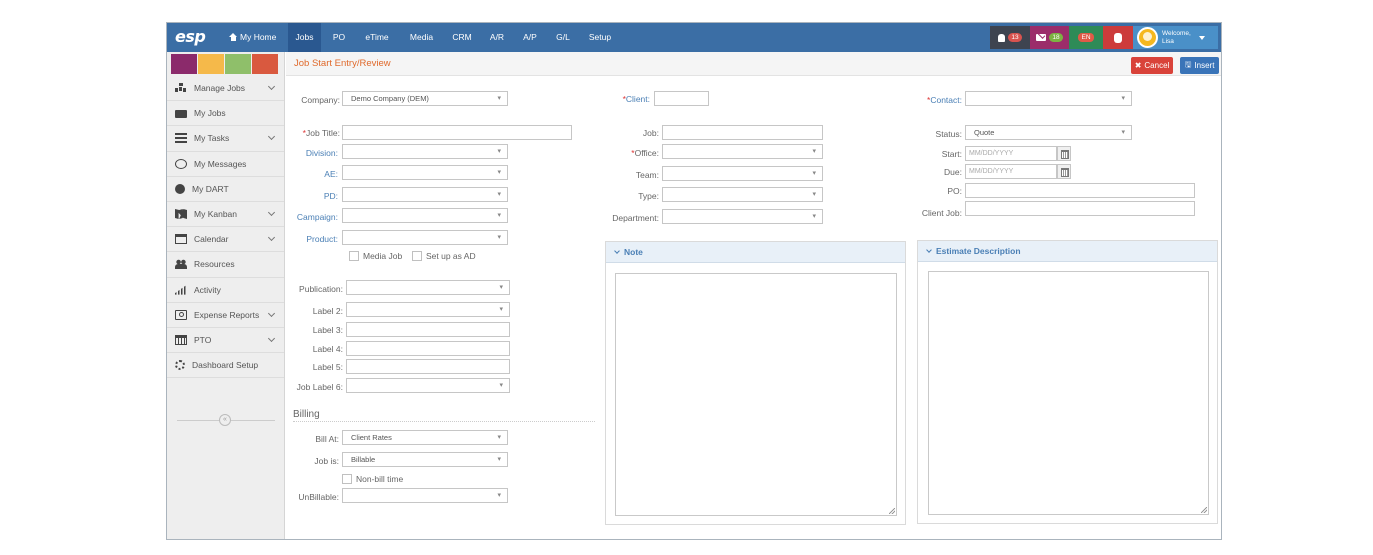 The width and height of the screenshot is (1373, 555). I want to click on team-select, so click(742, 173).